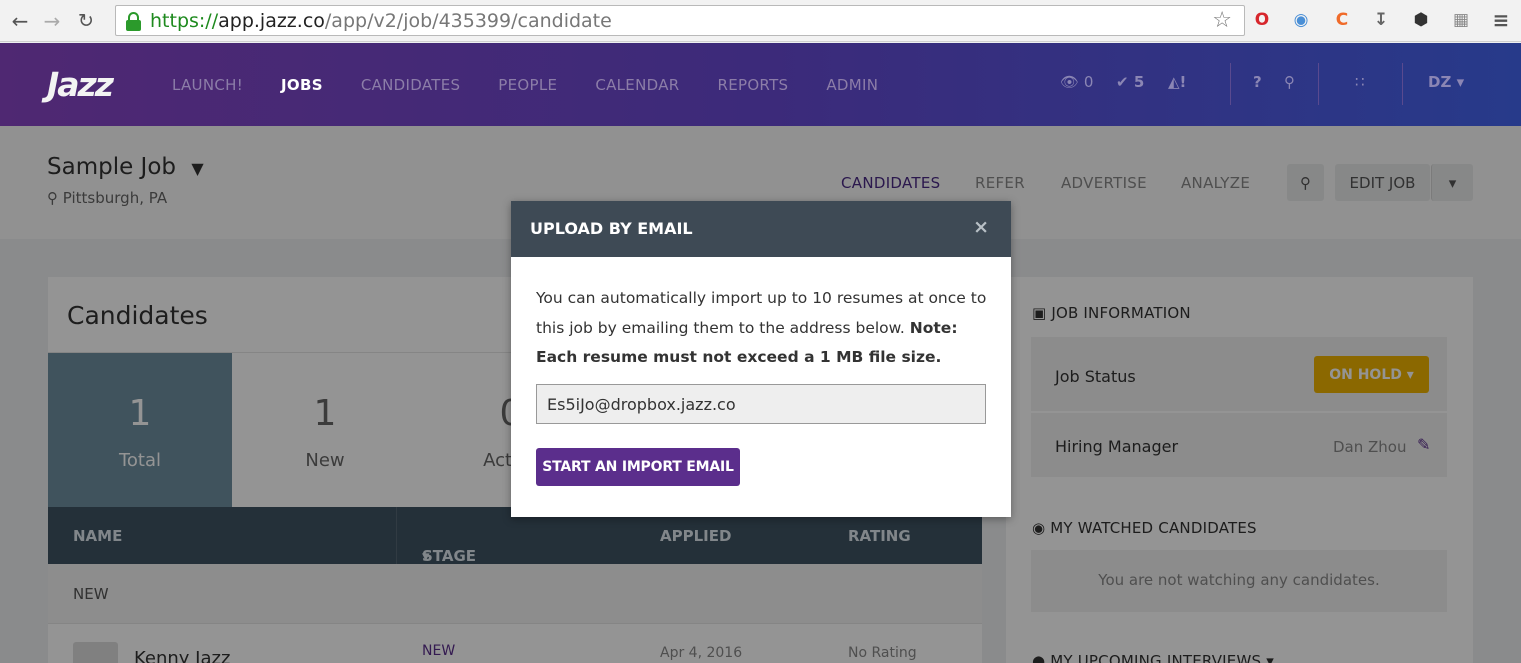 The image size is (1521, 663). I want to click on help-icon: ?, so click(1257, 82).